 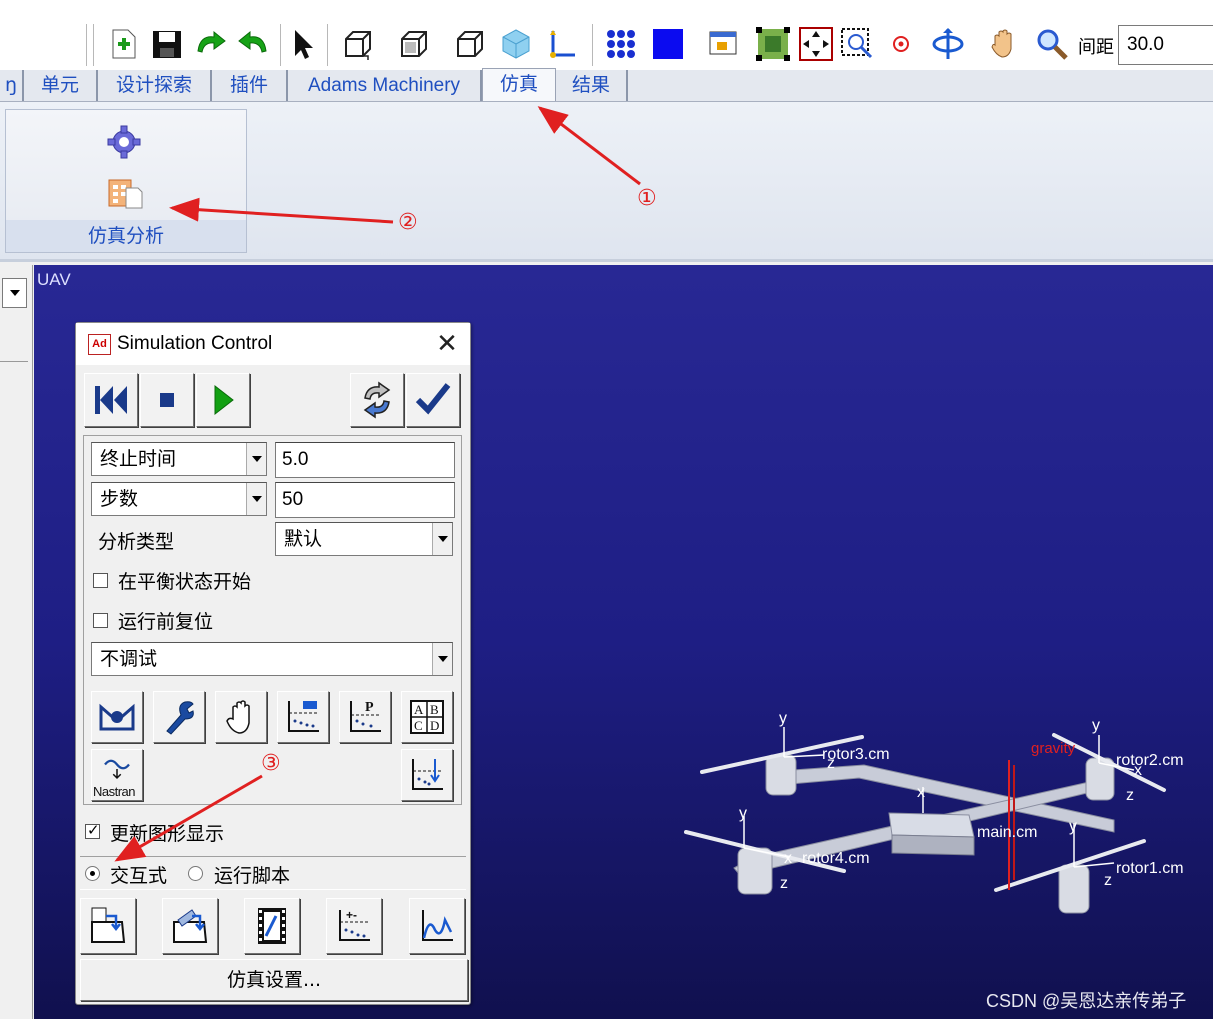 I want to click on toolbar-separator, so click(x=328, y=45).